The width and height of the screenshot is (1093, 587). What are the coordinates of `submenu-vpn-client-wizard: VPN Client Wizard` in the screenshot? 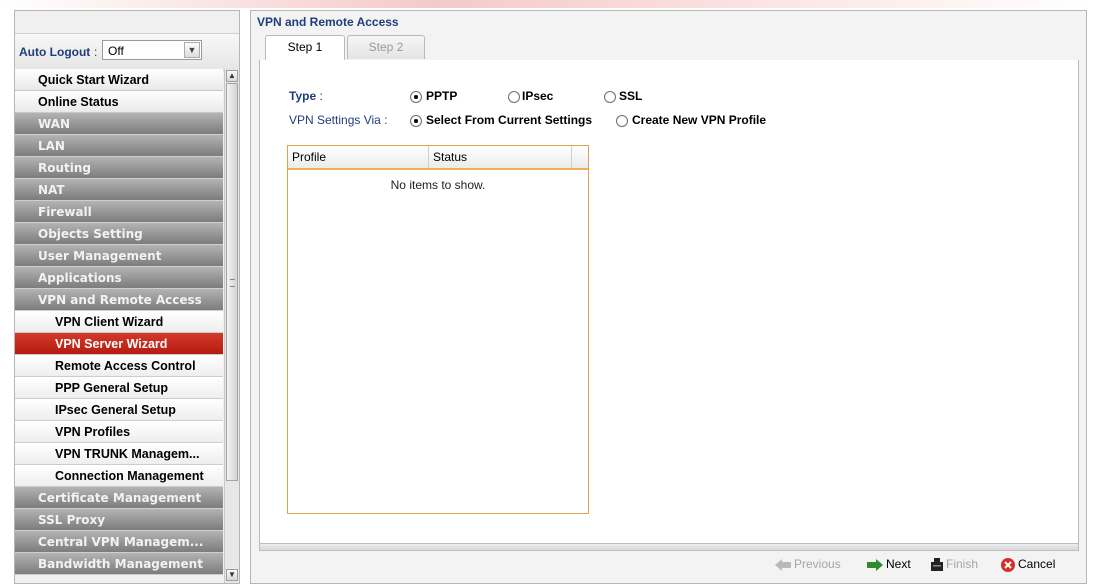 It's located at (119, 322).